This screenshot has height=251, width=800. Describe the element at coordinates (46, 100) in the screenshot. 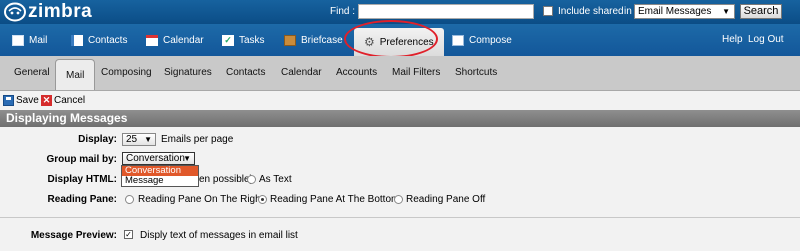

I see `cancel-icon: ✕` at that location.